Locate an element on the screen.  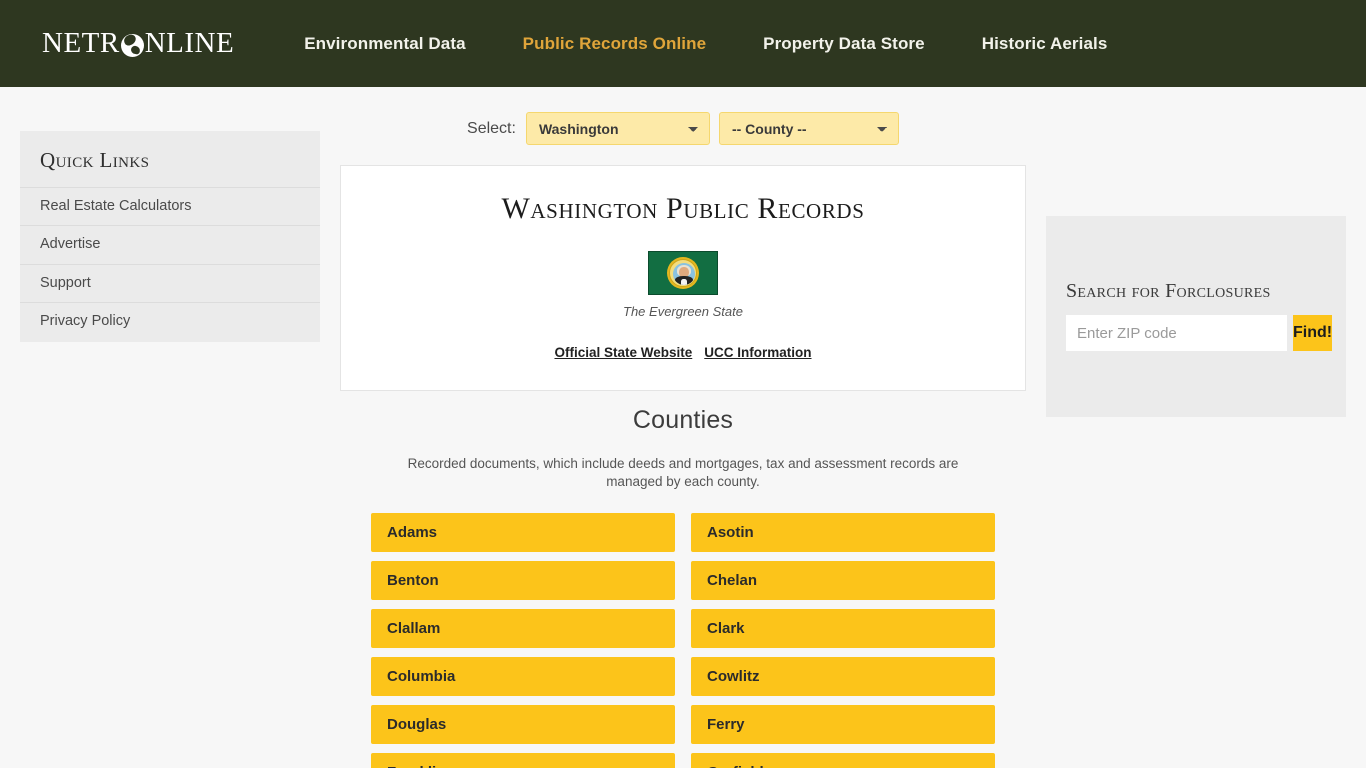
state-links: Official State Website UCC Information is located at coordinates (683, 352).